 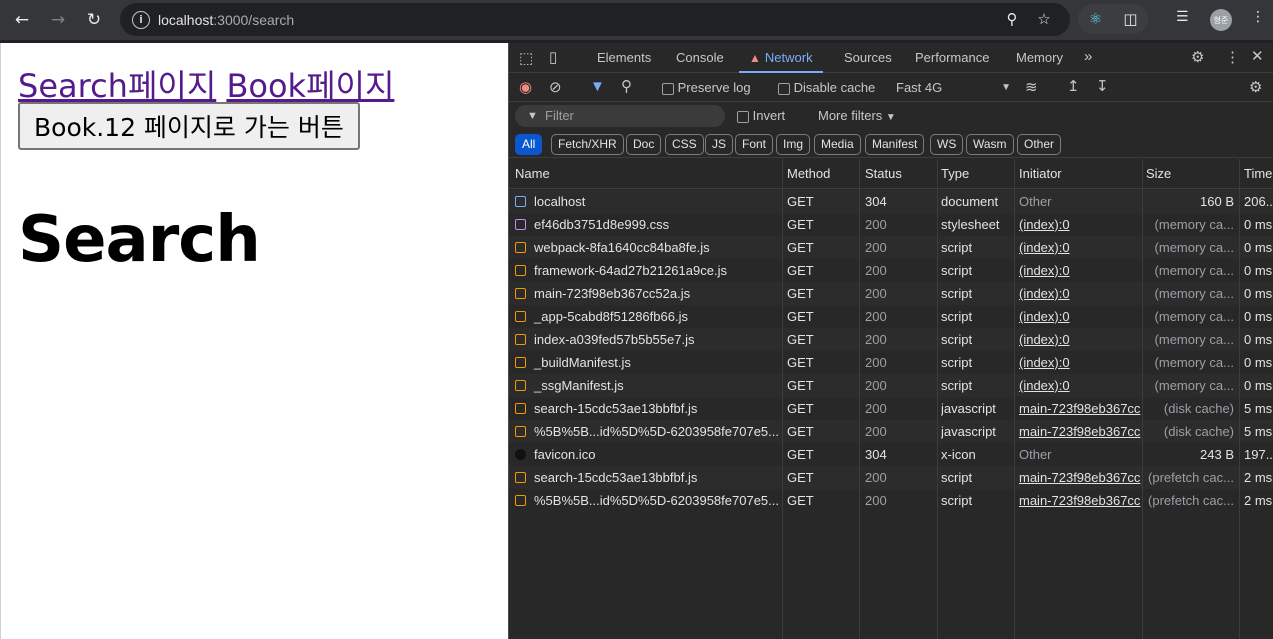 What do you see at coordinates (883, 174) in the screenshot?
I see `col-status: Status` at bounding box center [883, 174].